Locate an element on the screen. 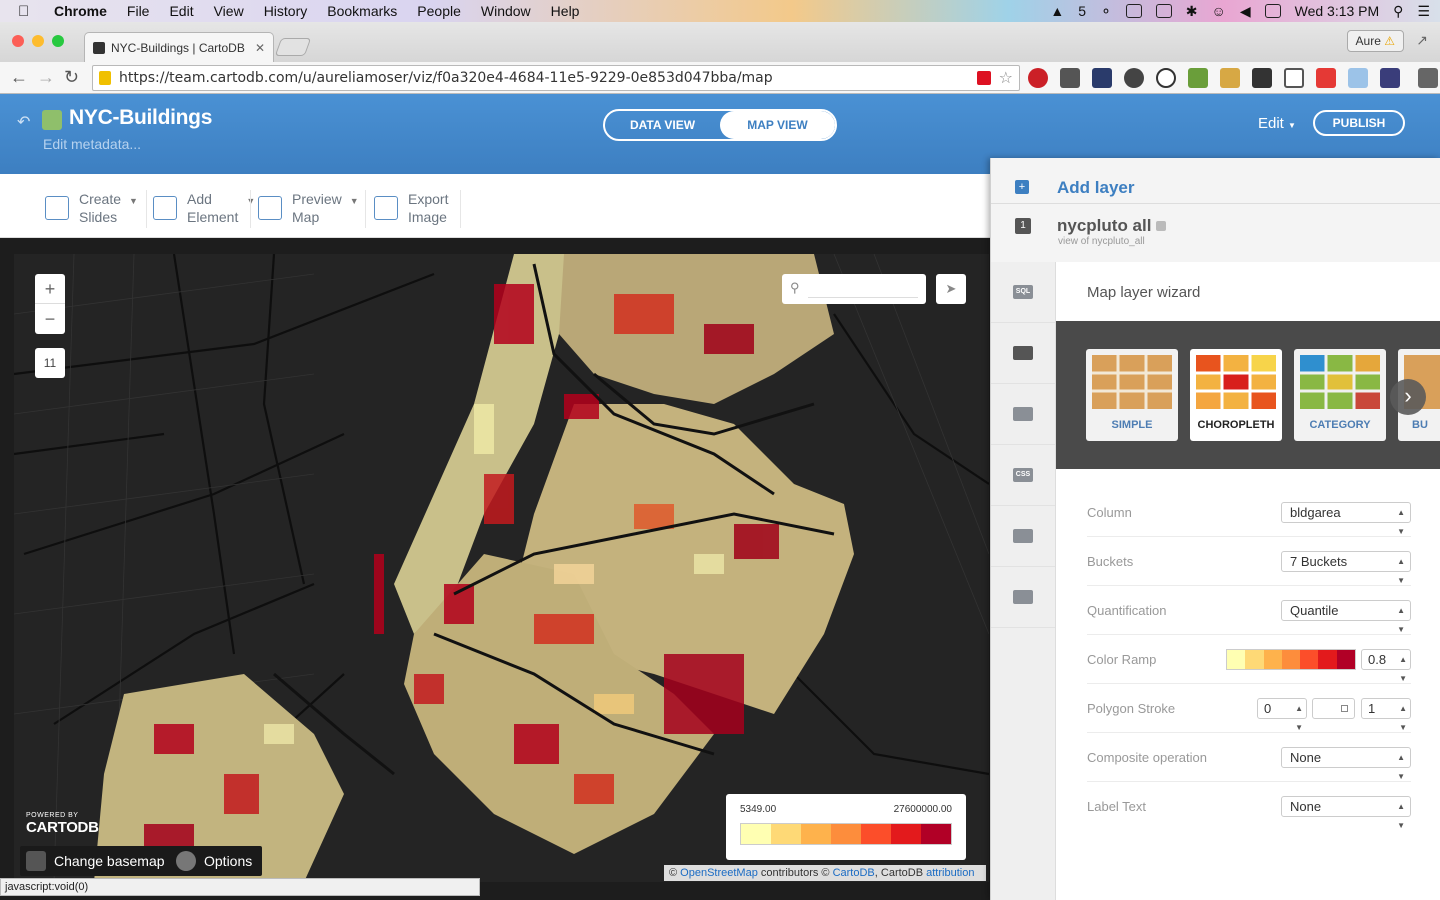 The height and width of the screenshot is (900, 1440). camera-ext-icon is located at coordinates (1358, 78).